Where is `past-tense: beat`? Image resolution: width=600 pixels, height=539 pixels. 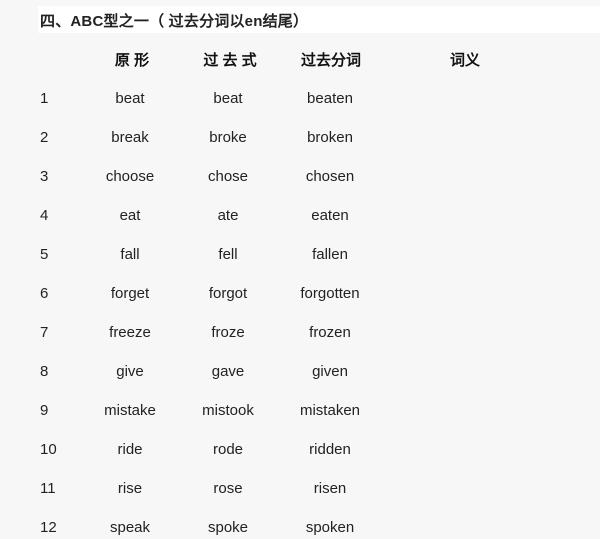
past-tense: beat is located at coordinates (228, 98).